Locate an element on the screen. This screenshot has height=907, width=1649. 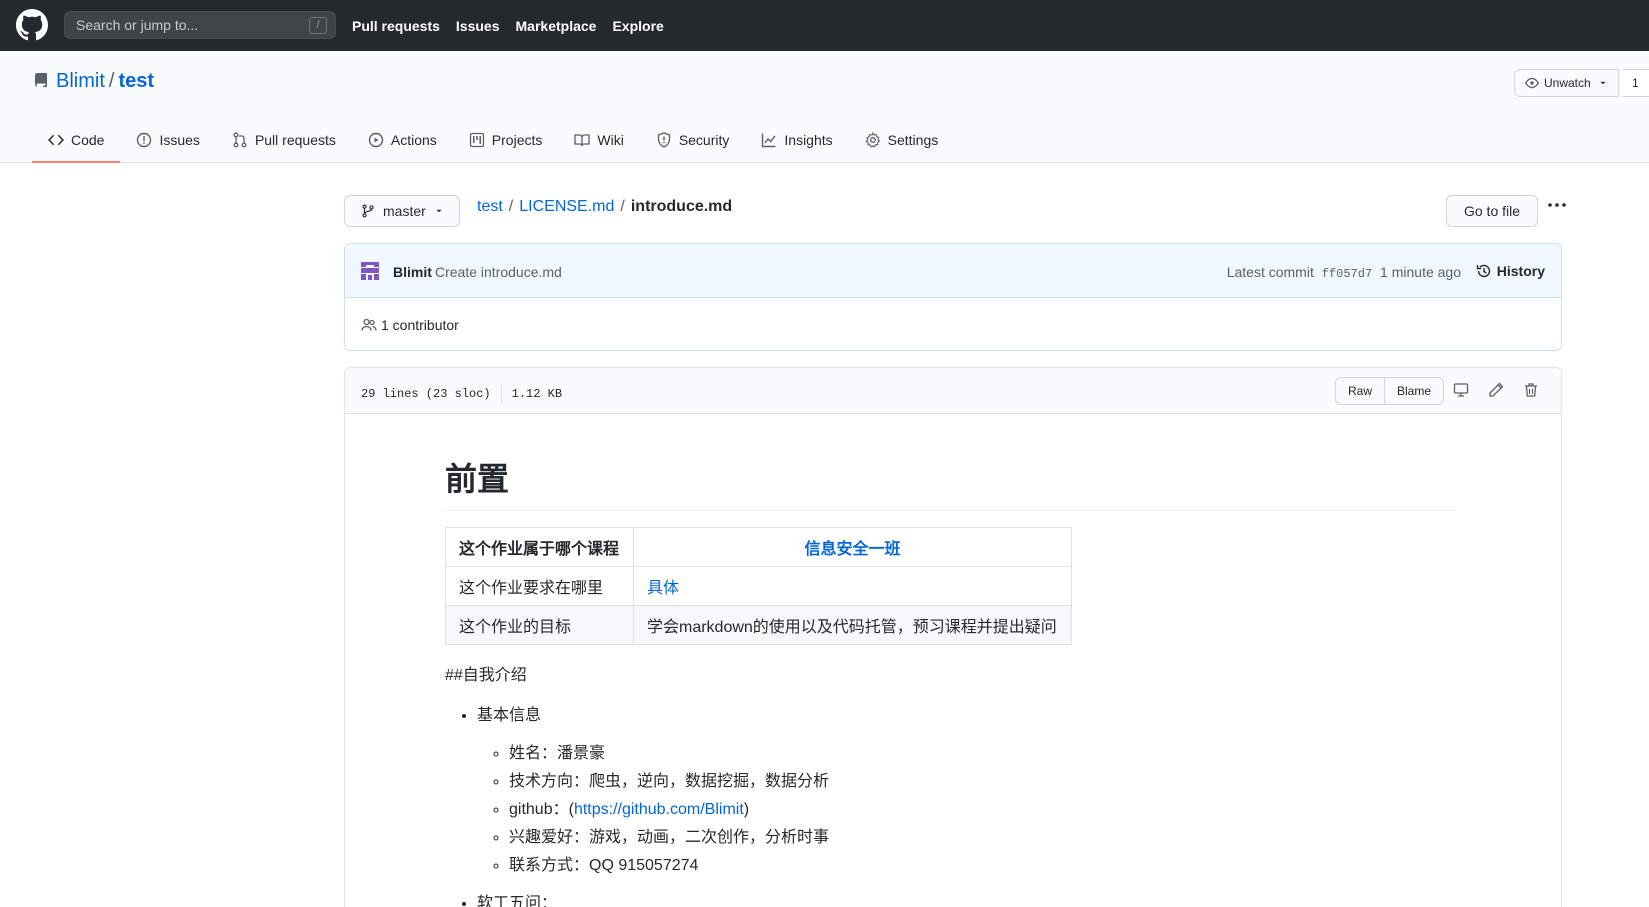
repo-title: Blimit / test is located at coordinates (105, 81).